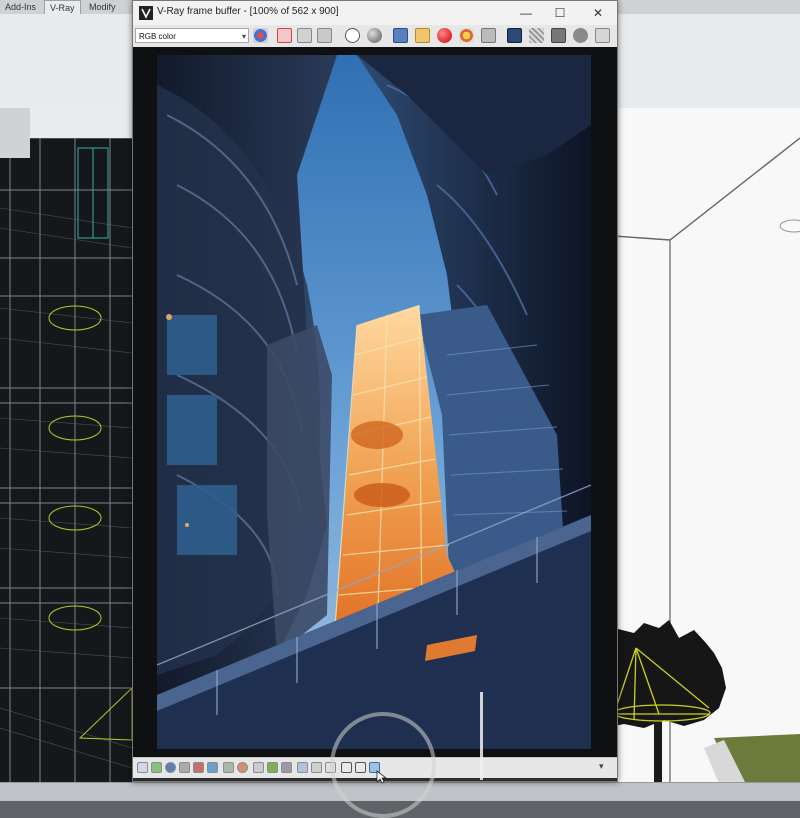 The image size is (800, 818). Describe the element at coordinates (400, 35) in the screenshot. I see `save-image-icon` at that location.